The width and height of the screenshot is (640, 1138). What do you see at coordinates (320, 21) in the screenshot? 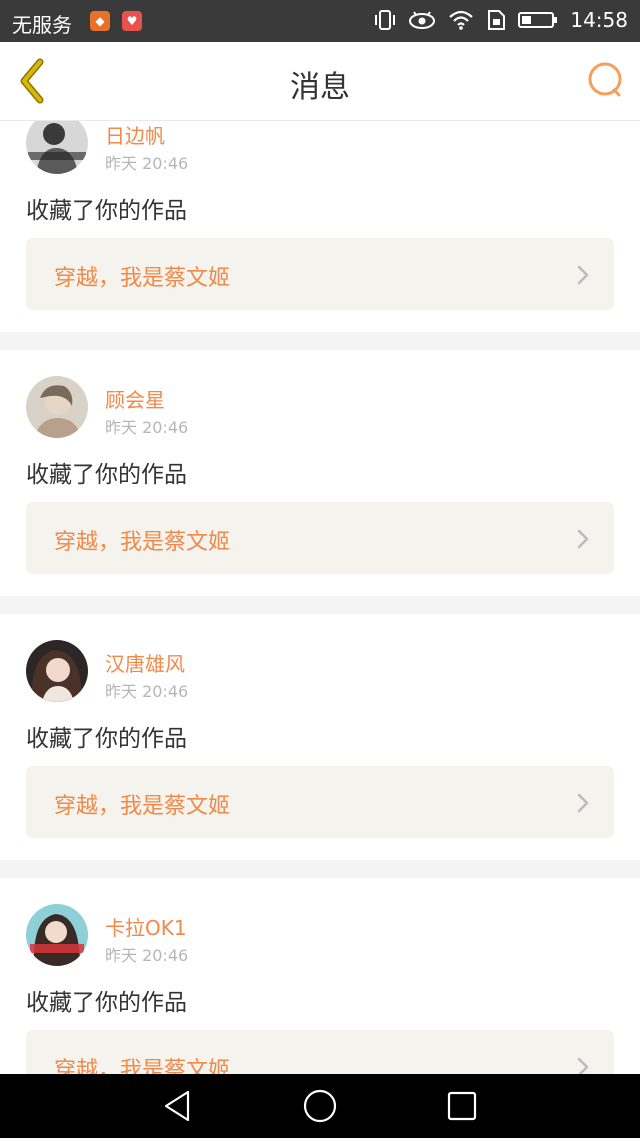
I see `status-bar: 无服务 ◆ ♥ 14:58` at bounding box center [320, 21].